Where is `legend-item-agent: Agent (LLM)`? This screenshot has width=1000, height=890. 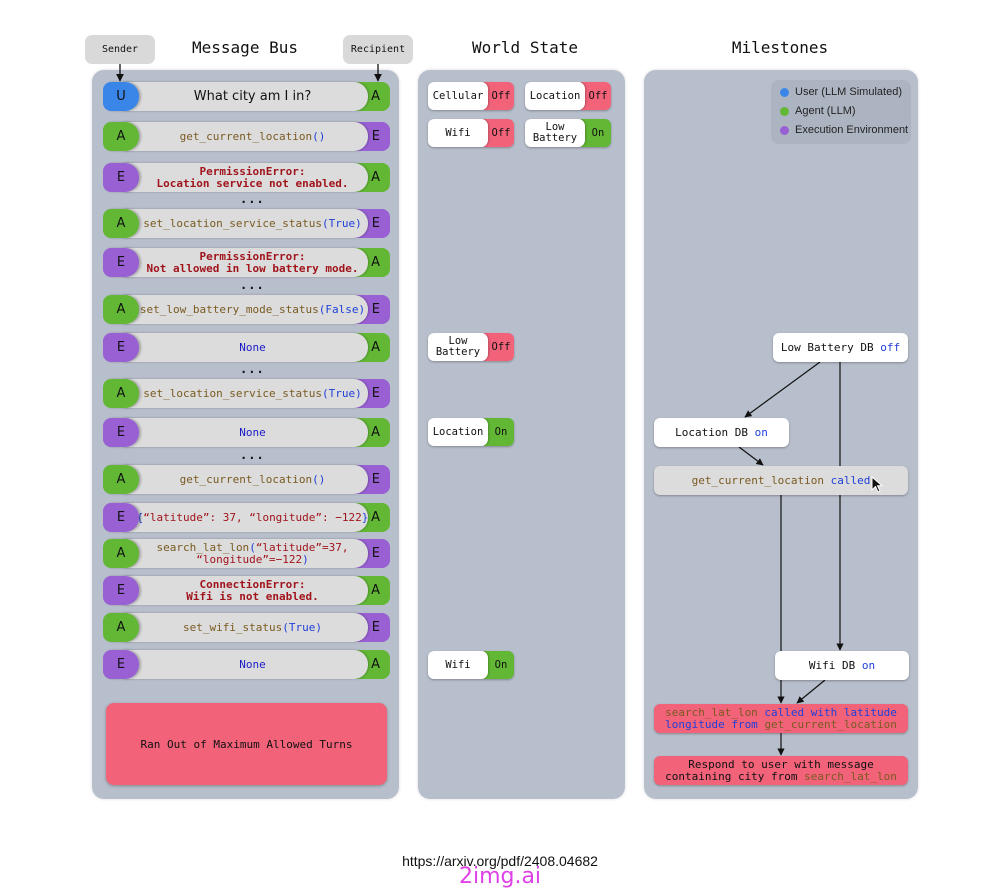 legend-item-agent: Agent (LLM) is located at coordinates (818, 111).